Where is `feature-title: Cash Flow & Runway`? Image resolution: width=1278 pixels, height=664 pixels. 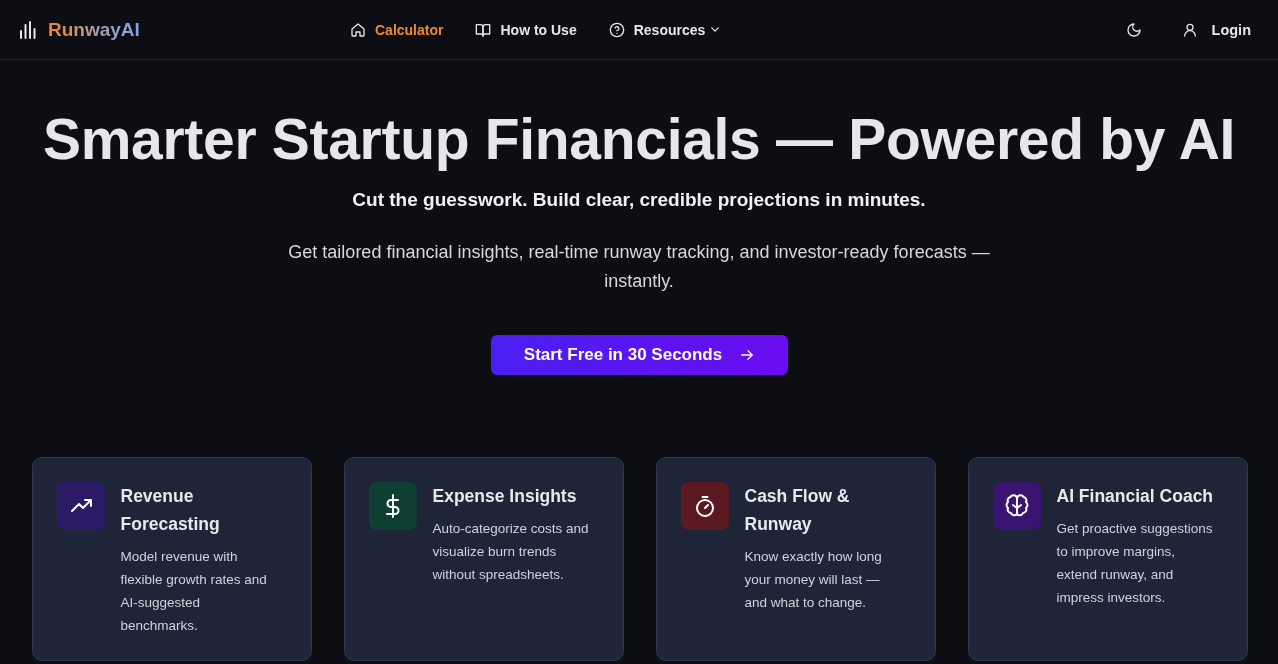
feature-title: Cash Flow & Runway is located at coordinates (797, 511).